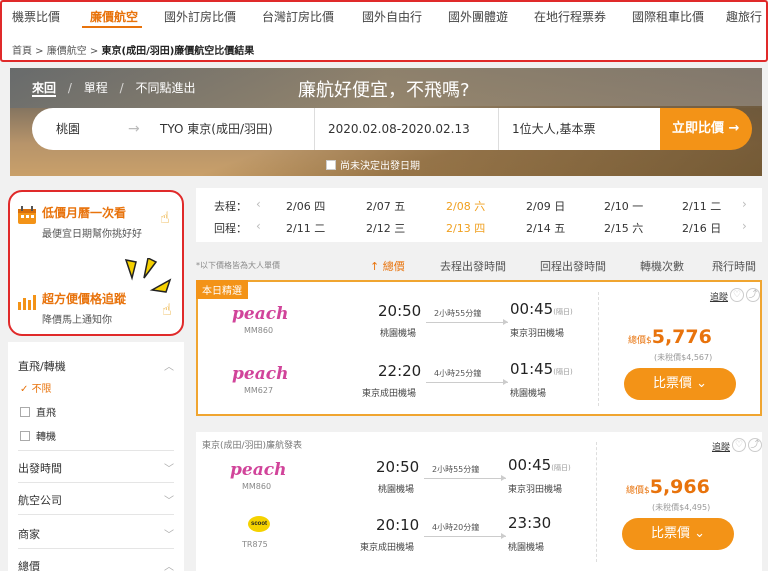 Image resolution: width=768 pixels, height=571 pixels. Describe the element at coordinates (38, 411) in the screenshot. I see `filter-option-direct: 直飛` at that location.